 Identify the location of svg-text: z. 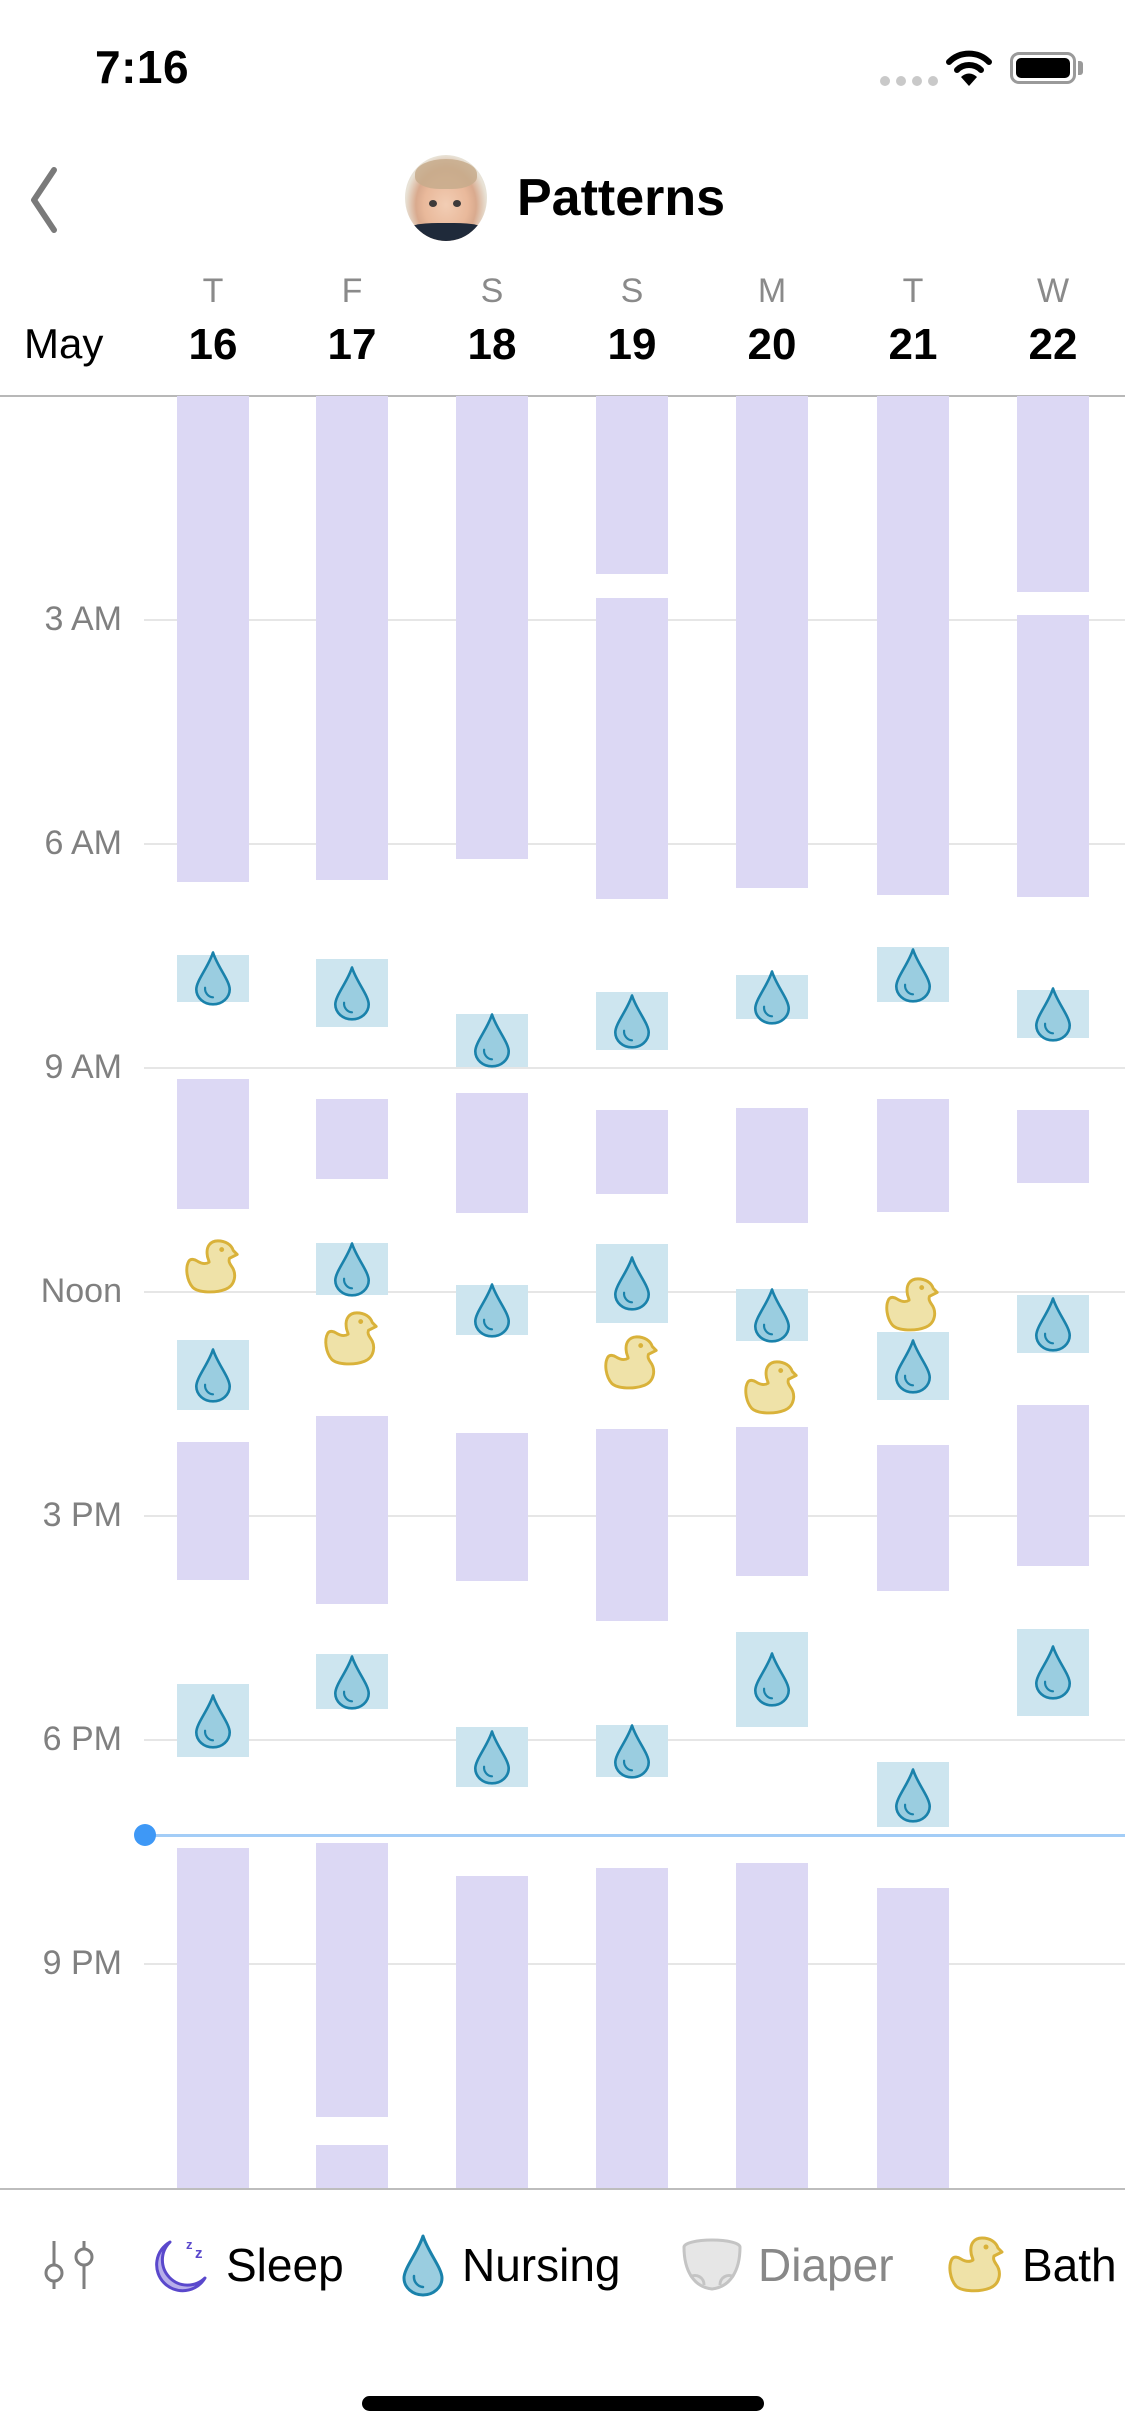
(189, 2244).